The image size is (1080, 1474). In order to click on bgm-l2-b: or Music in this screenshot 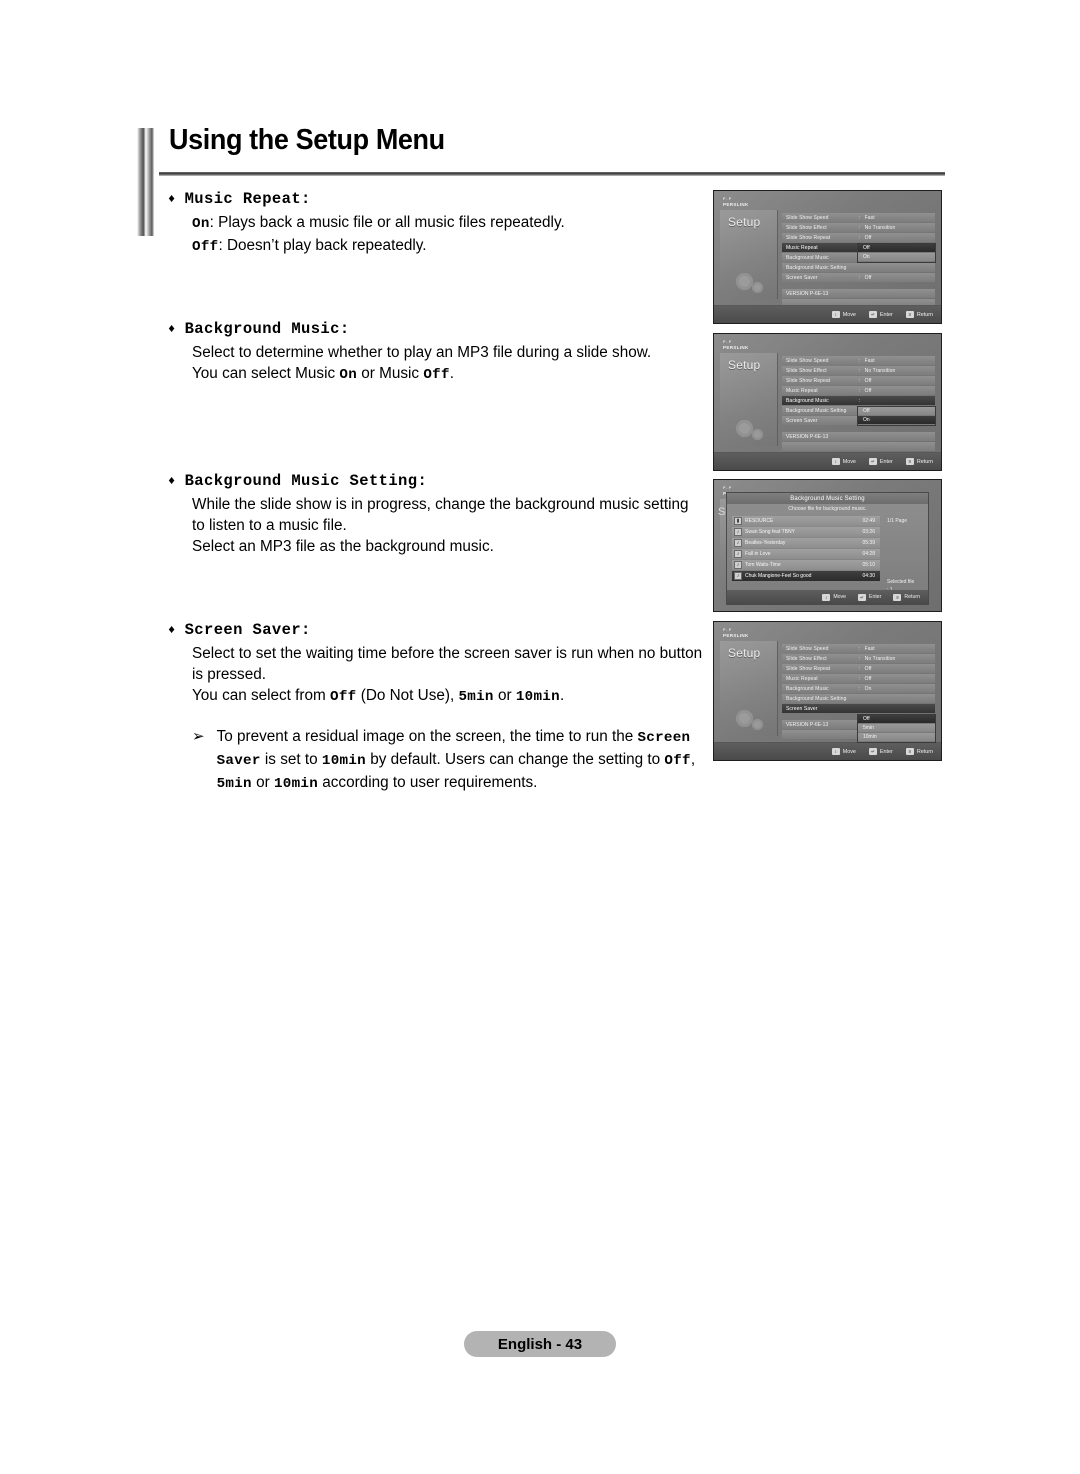, I will do `click(390, 373)`.